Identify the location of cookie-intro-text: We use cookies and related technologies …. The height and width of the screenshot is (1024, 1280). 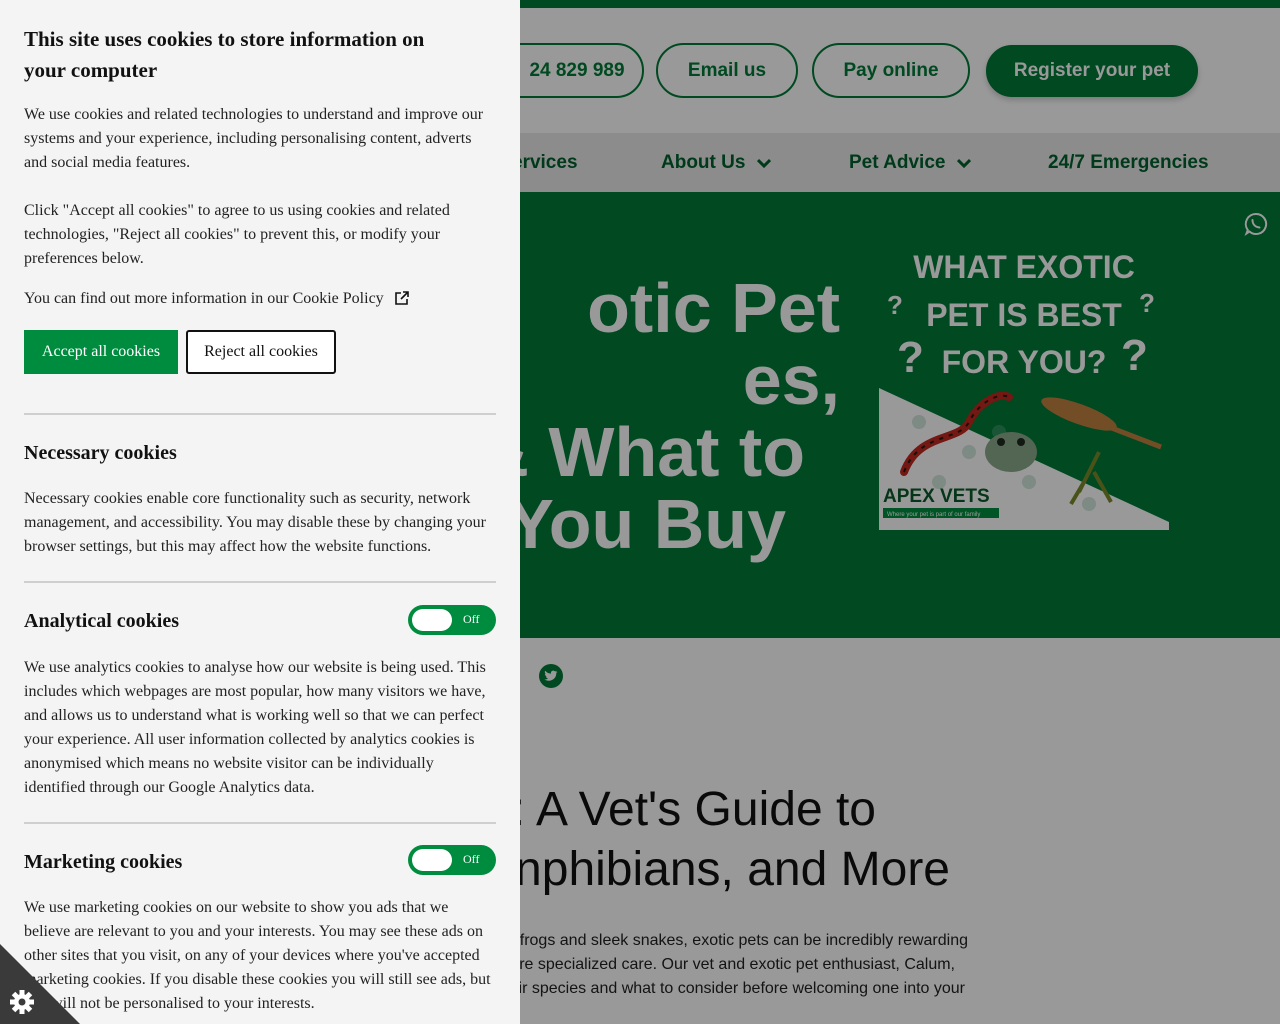
(254, 138).